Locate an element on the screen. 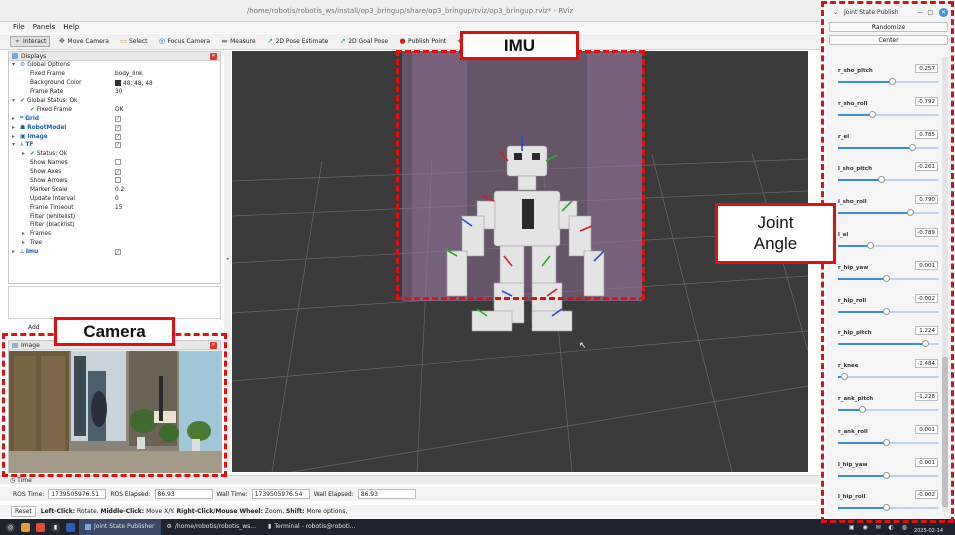 Image resolution: width=955 pixels, height=535 pixels. joint-value-field: -0.792 is located at coordinates (926, 101).